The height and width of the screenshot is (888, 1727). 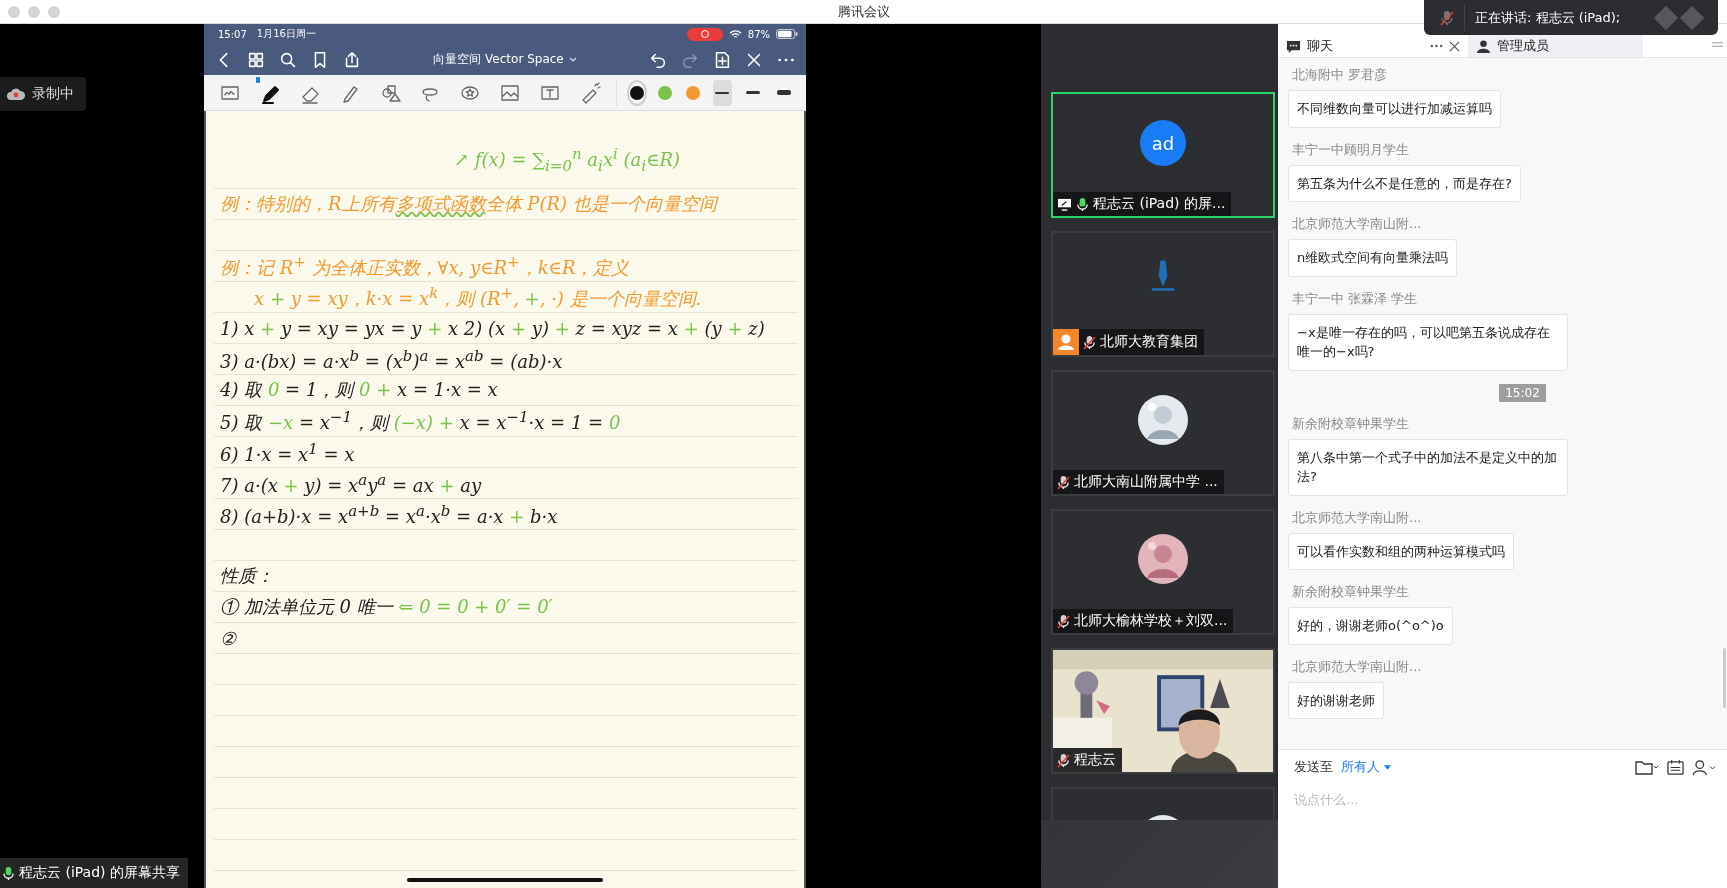 I want to click on notice-icon, so click(x=1675, y=767).